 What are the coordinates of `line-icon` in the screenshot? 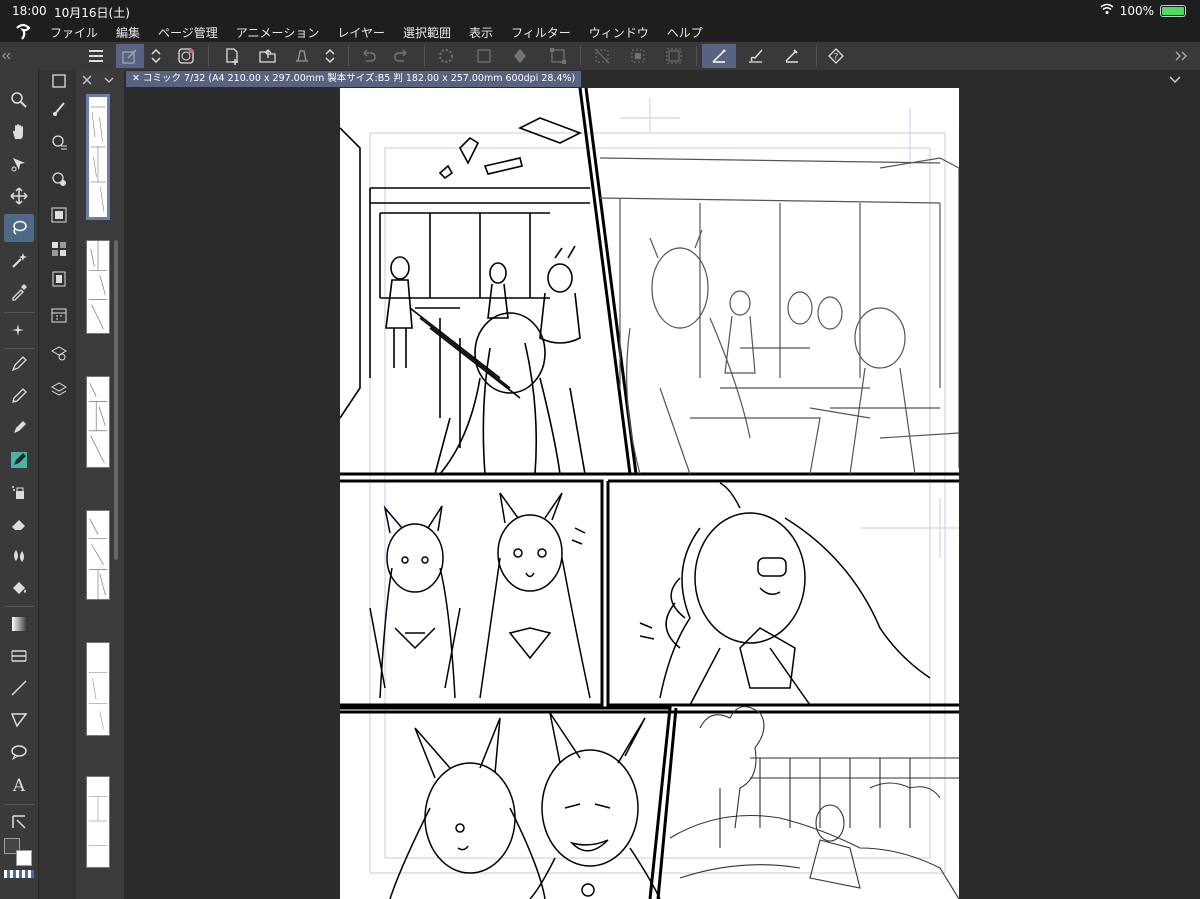 It's located at (19, 688).